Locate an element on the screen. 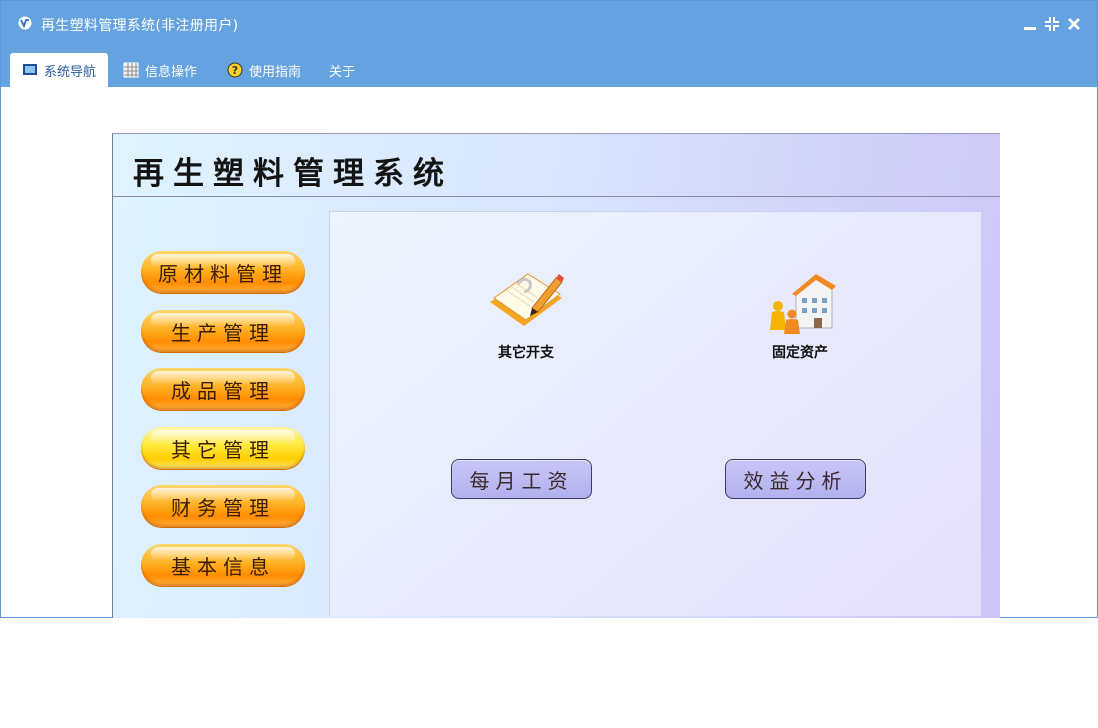  app-logo-icon is located at coordinates (25, 23).